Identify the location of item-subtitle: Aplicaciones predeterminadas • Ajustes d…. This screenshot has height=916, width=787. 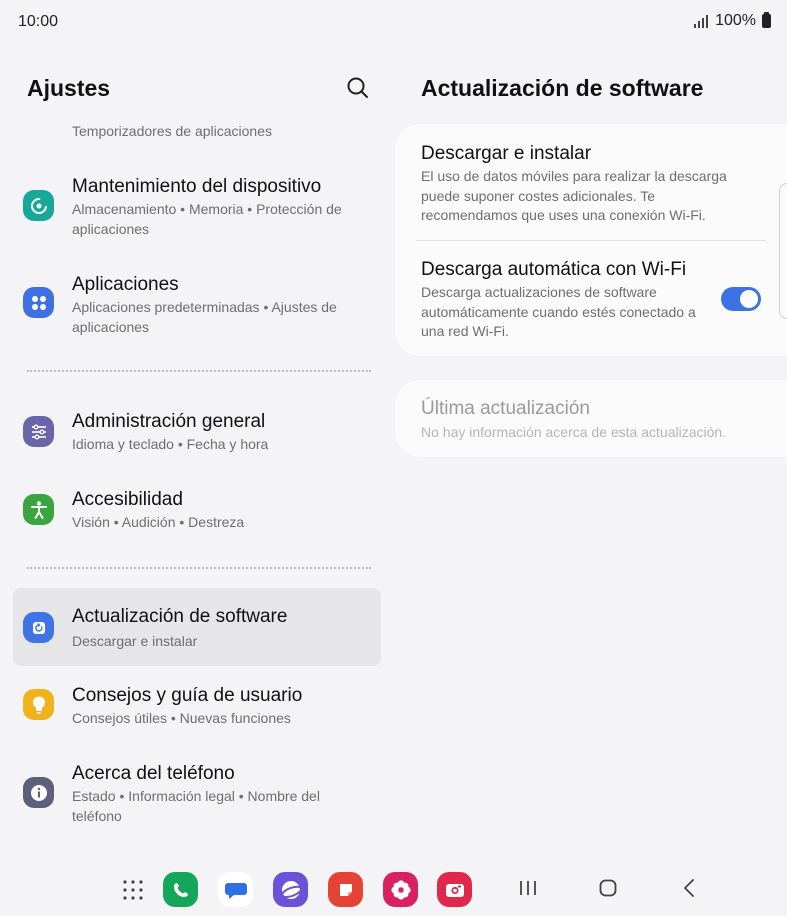
(204, 317).